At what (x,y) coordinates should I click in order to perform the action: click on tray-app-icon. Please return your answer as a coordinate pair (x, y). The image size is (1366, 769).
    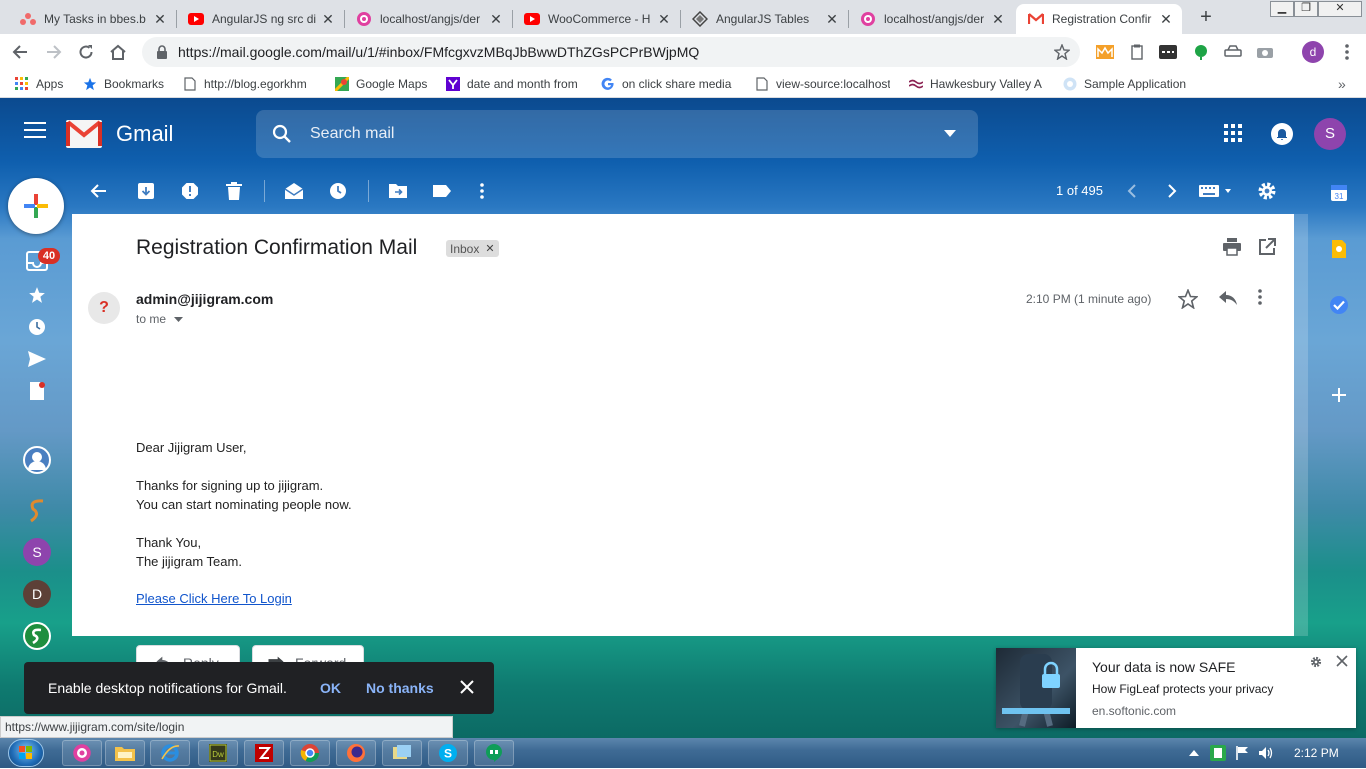
    Looking at the image, I should click on (1218, 753).